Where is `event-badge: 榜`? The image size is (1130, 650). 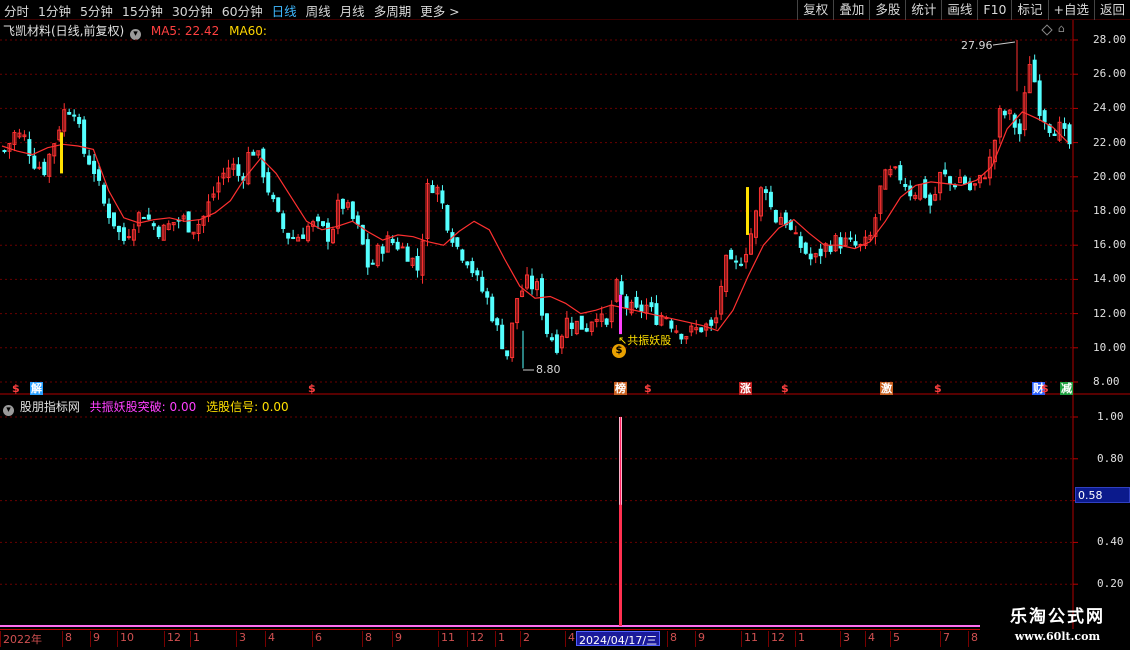
event-badge: 榜 is located at coordinates (620, 388).